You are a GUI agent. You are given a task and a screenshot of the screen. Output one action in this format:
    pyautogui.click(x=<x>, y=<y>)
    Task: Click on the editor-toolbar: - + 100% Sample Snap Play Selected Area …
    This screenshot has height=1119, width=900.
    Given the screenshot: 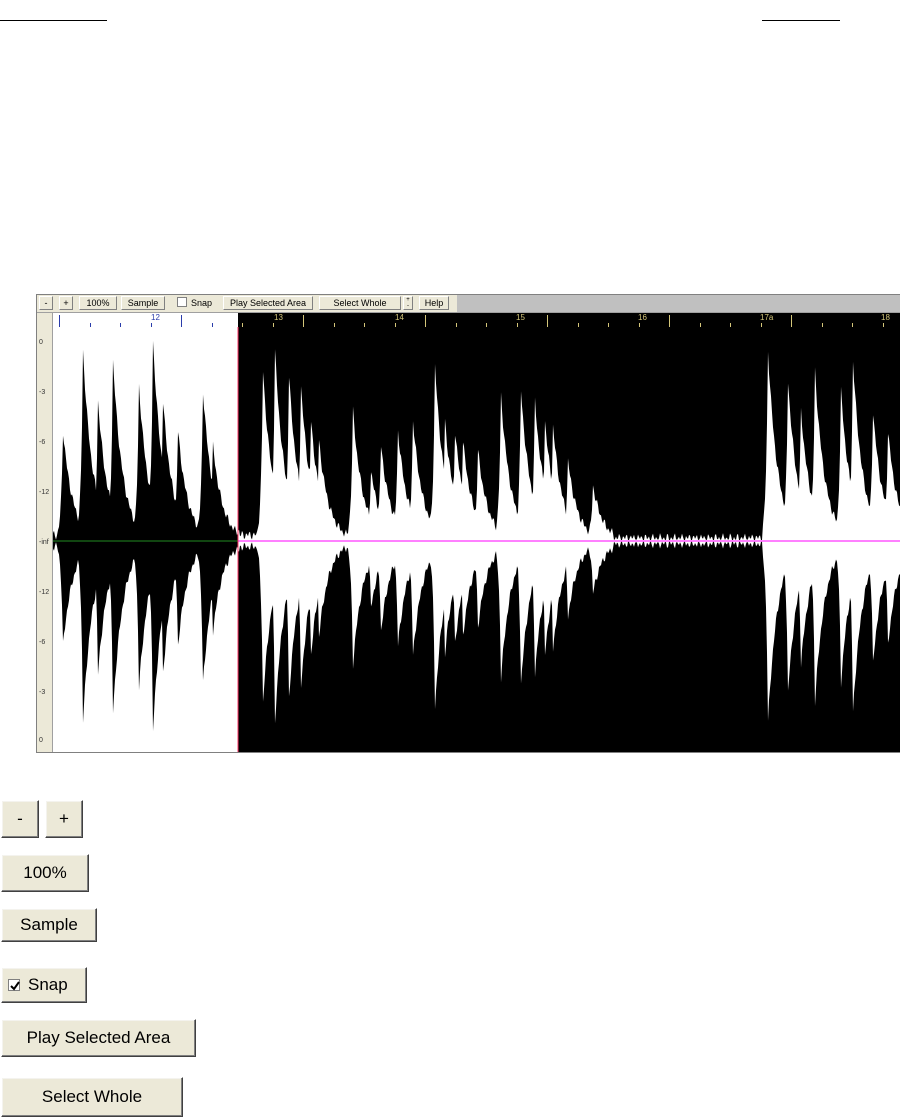 What is the action you would take?
    pyautogui.click(x=468, y=304)
    